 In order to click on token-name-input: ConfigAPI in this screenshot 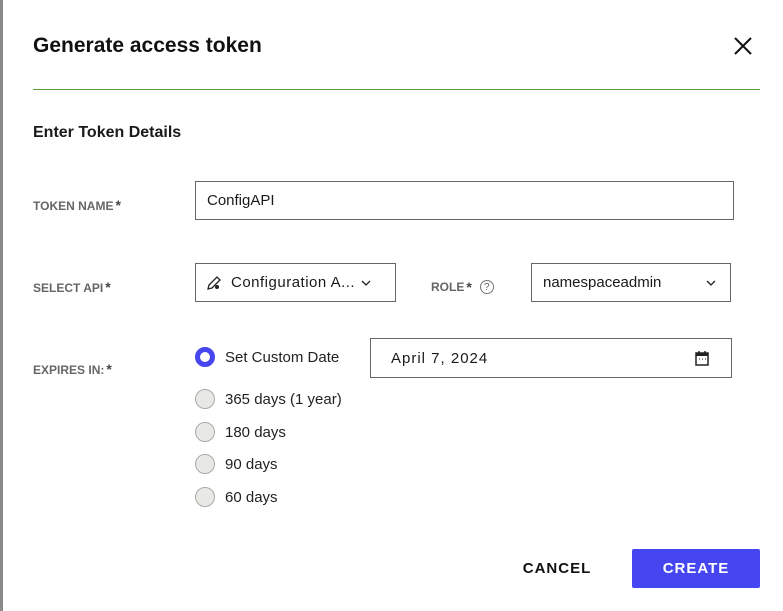, I will do `click(464, 200)`.